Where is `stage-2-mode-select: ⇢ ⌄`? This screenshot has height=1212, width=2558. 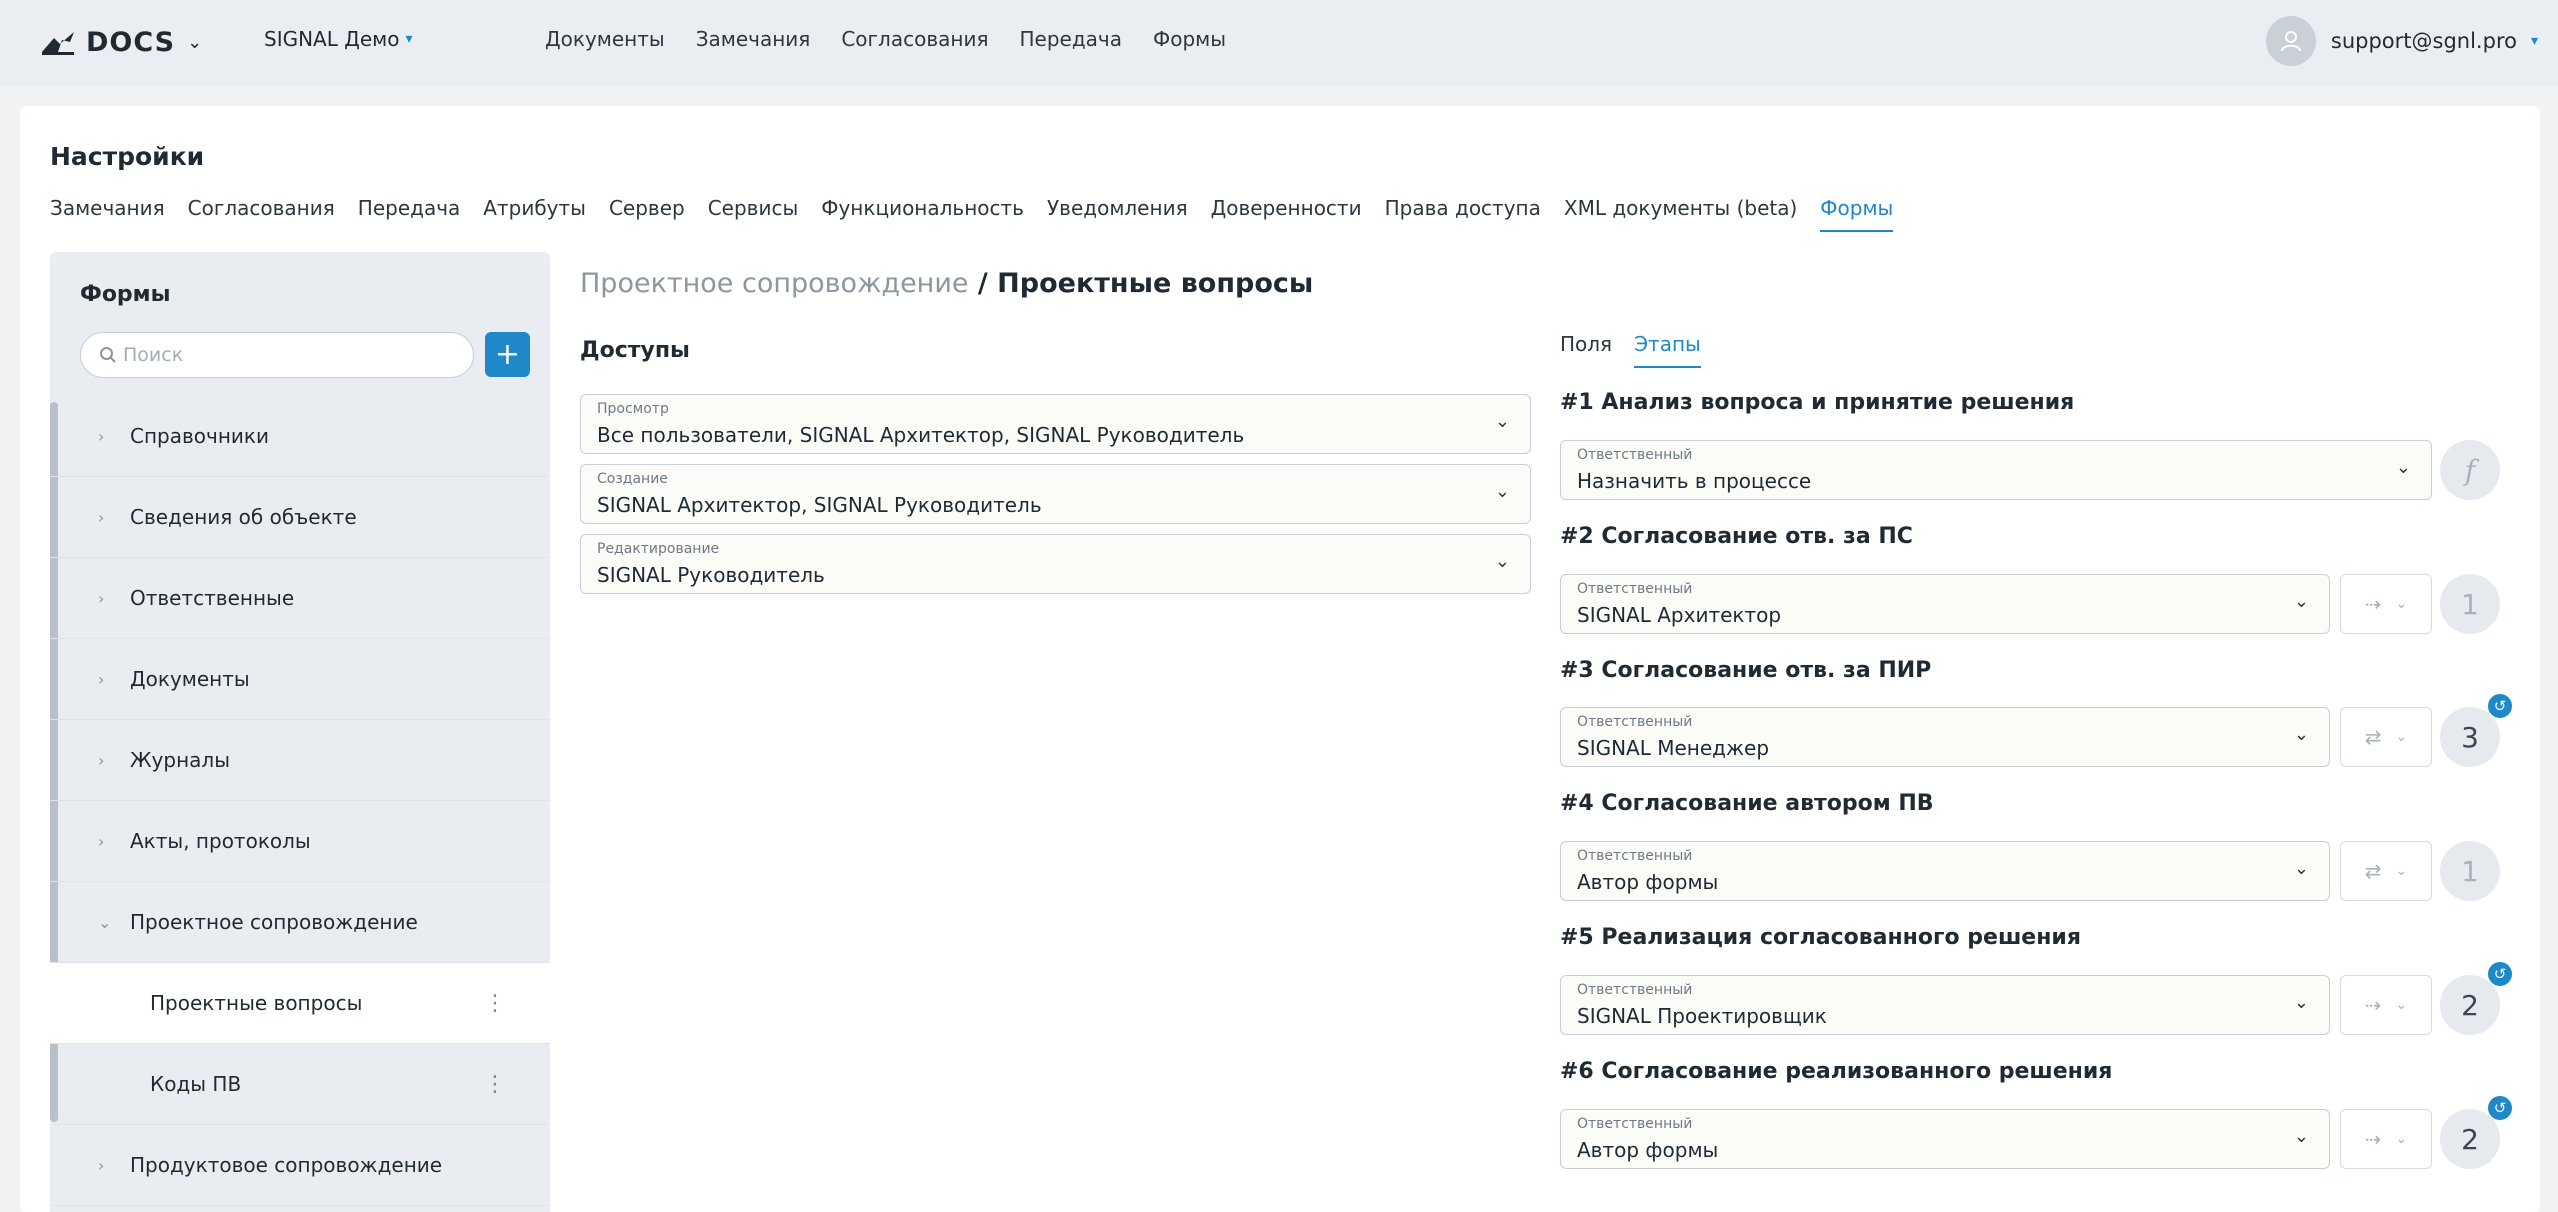
stage-2-mode-select: ⇢ ⌄ is located at coordinates (2386, 604).